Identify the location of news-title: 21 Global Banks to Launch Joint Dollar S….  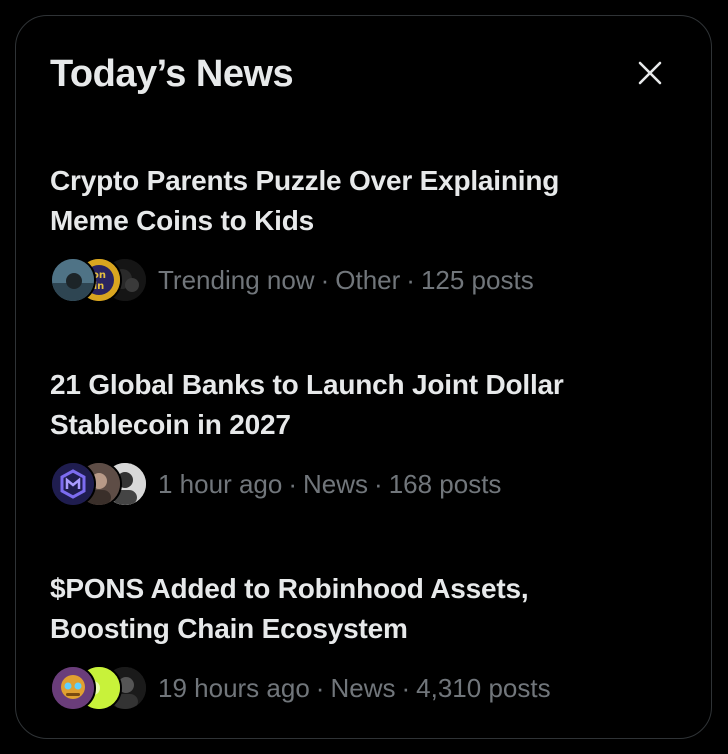
(360, 405).